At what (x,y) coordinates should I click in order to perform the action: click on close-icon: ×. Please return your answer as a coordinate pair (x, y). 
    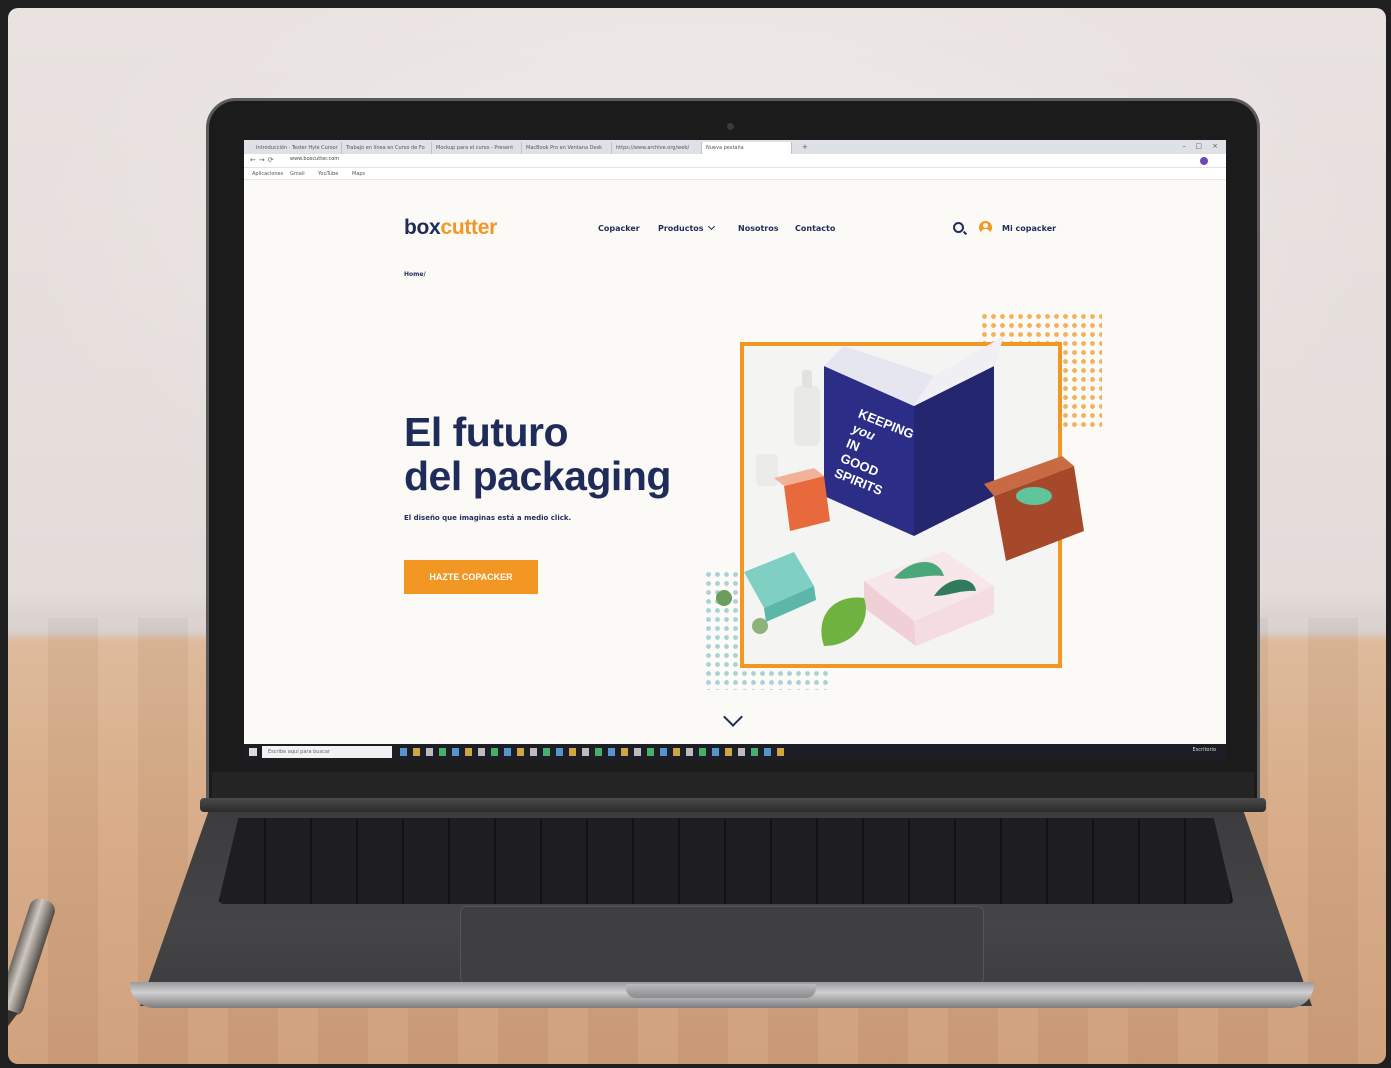
    Looking at the image, I should click on (1215, 146).